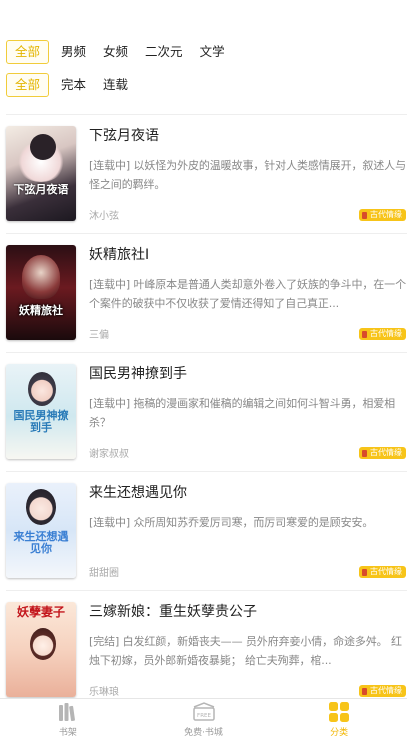 The height and width of the screenshot is (742, 407). I want to click on tab-free-store: FREE 免费·书城, so click(204, 720).